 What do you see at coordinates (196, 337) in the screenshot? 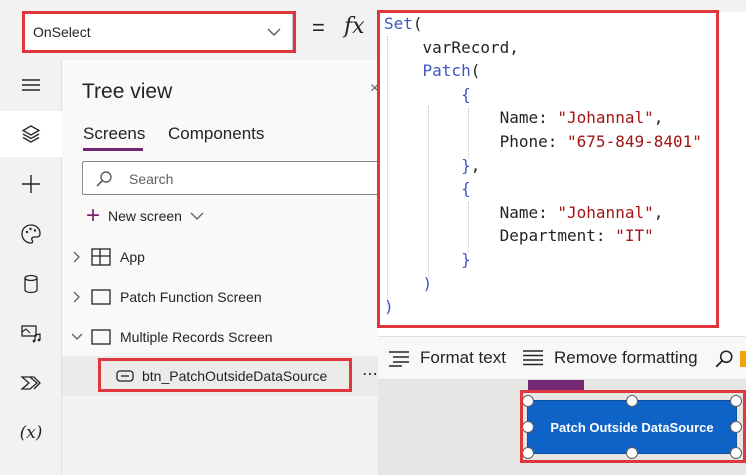
I see `tree-node-label: Multiple Records Screen` at bounding box center [196, 337].